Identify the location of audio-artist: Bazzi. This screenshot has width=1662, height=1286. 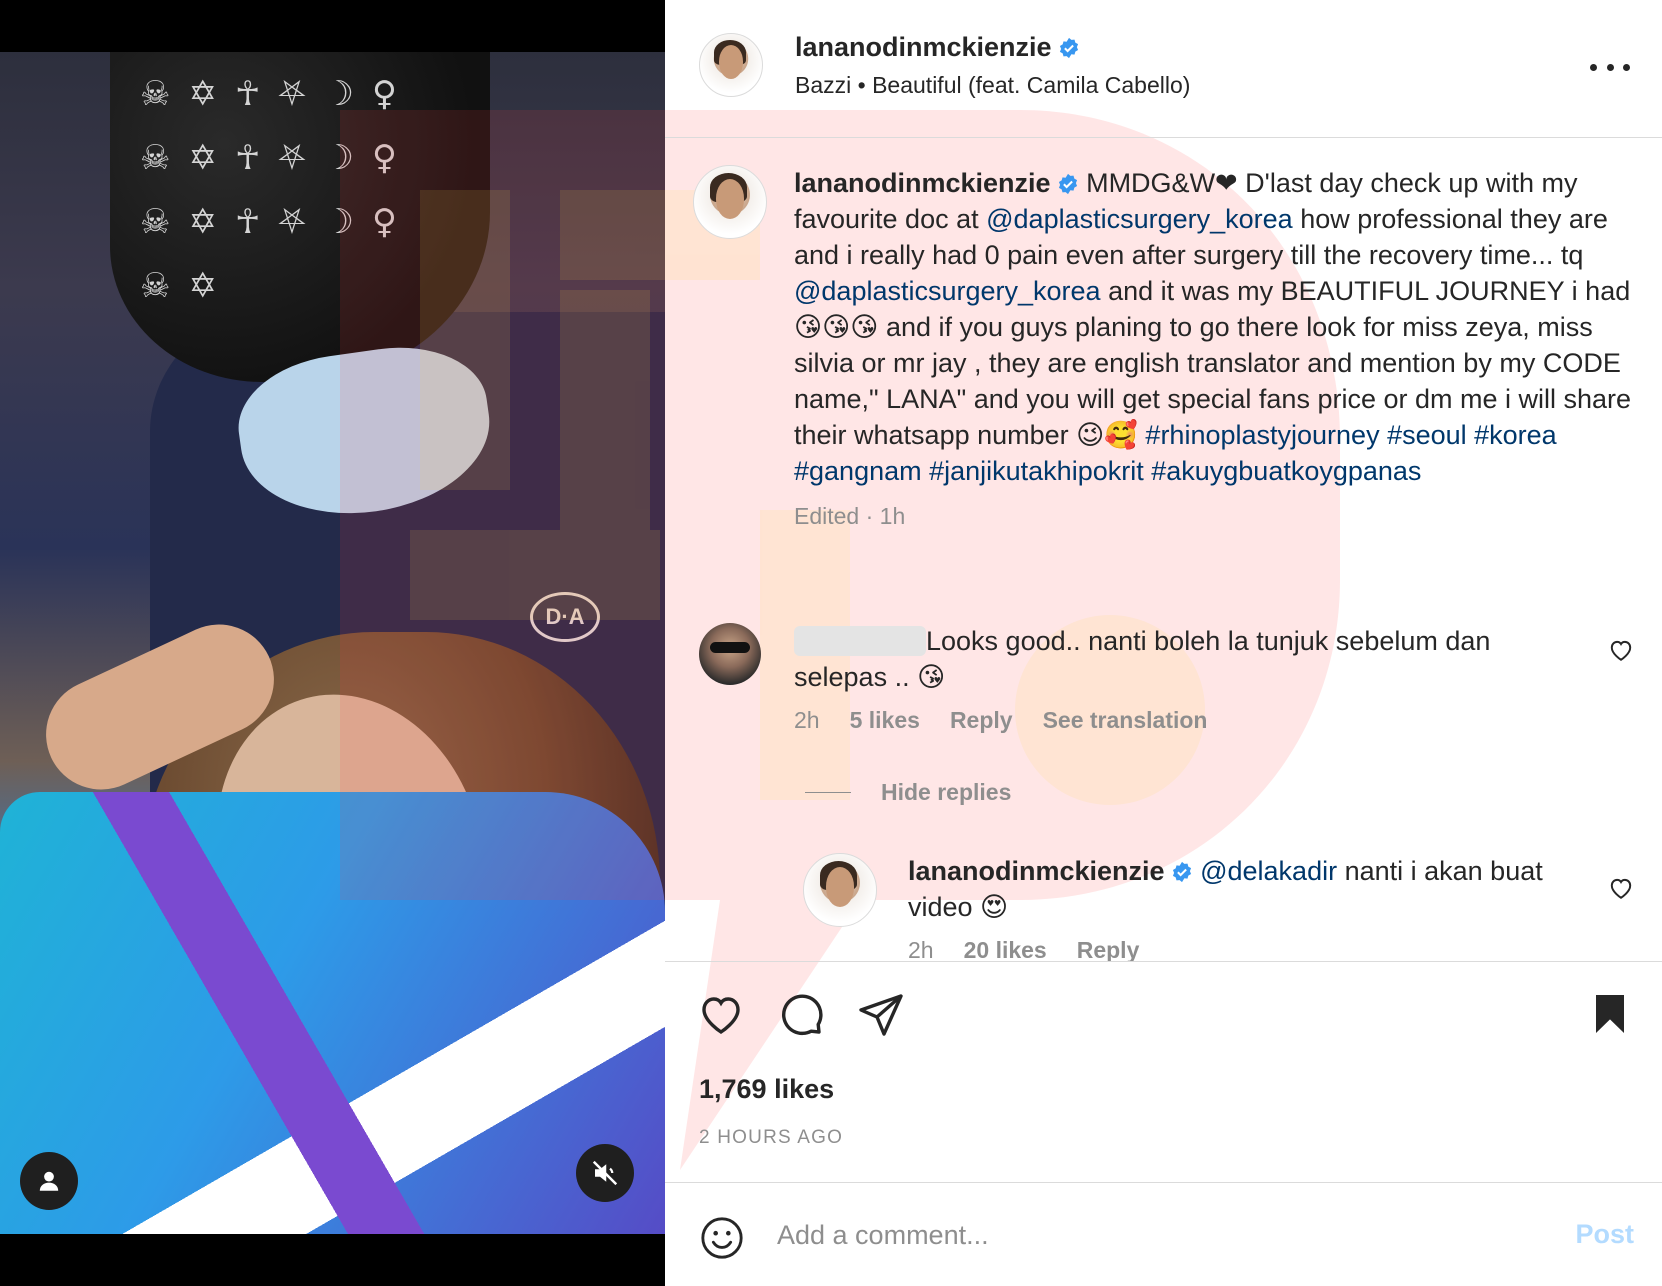
(823, 85).